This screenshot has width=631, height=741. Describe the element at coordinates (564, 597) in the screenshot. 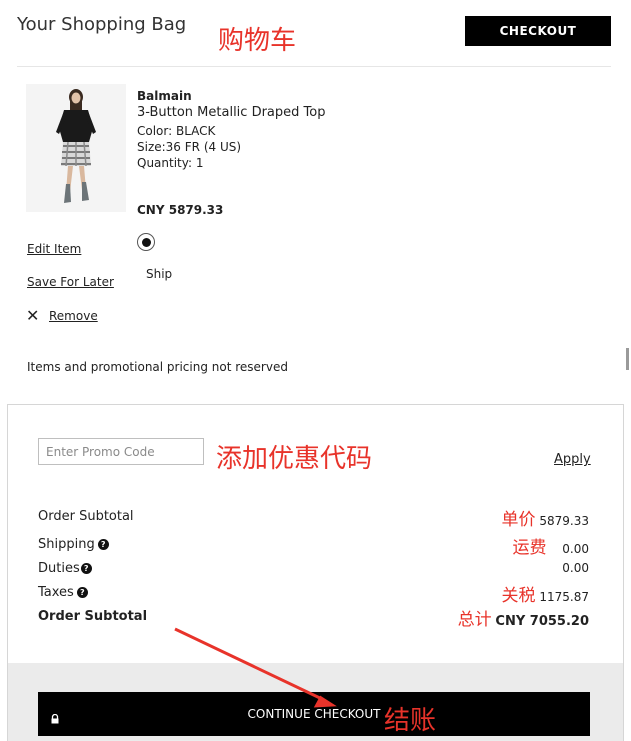

I see `taxes-value: 1175.87` at that location.